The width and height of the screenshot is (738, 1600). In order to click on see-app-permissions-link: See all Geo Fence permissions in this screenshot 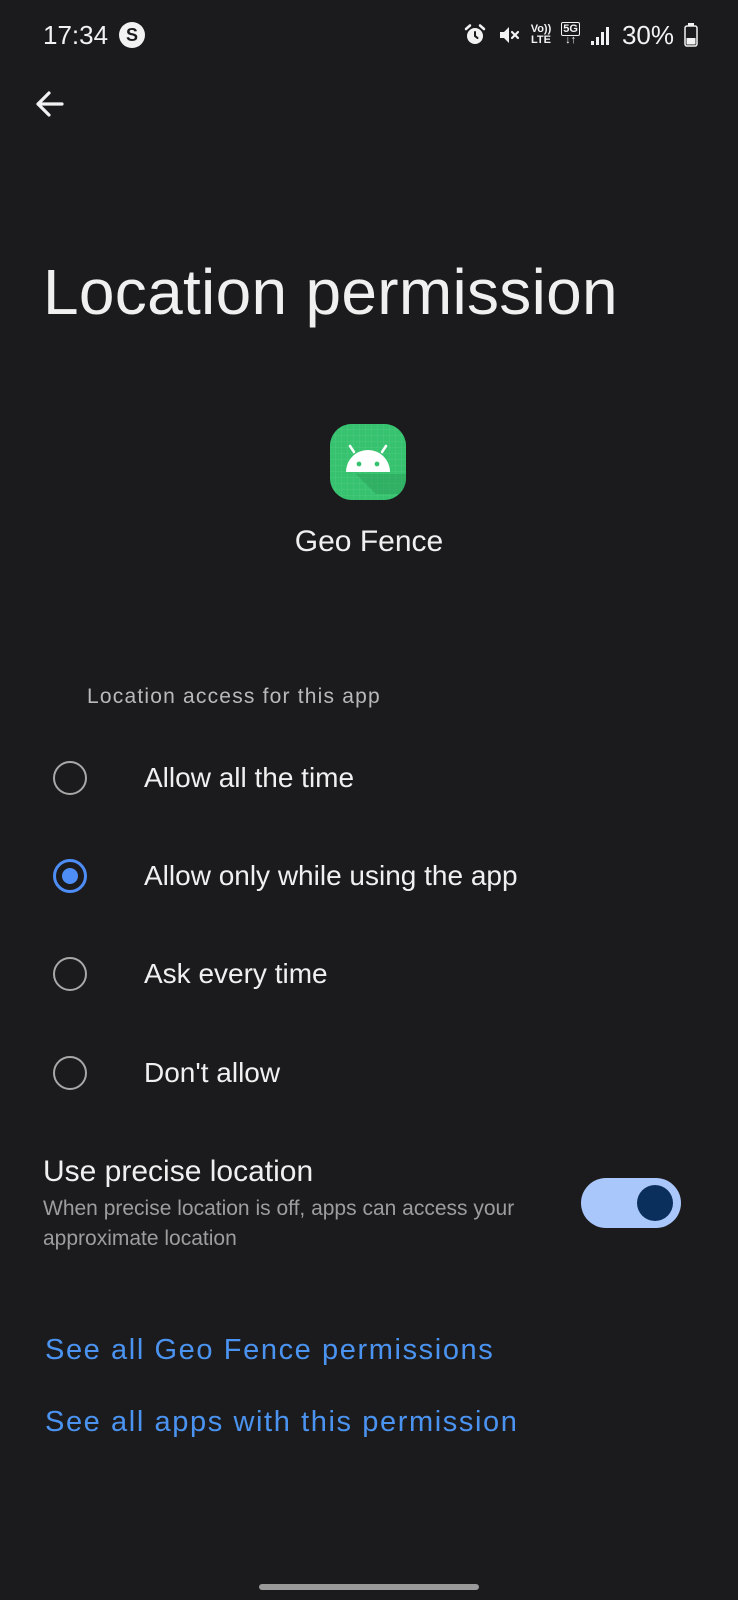, I will do `click(269, 1350)`.